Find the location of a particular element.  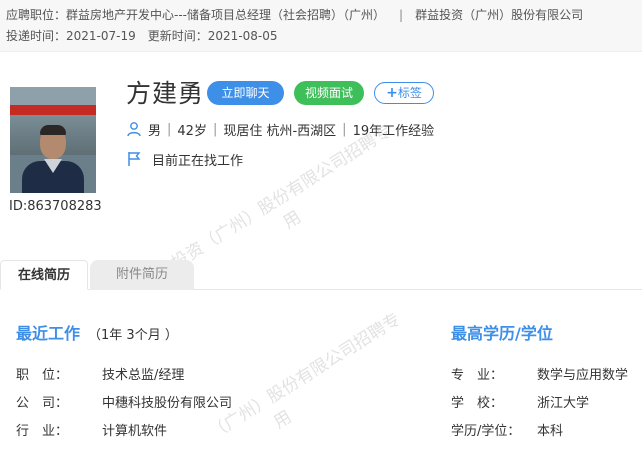

candidate-photo is located at coordinates (53, 140).